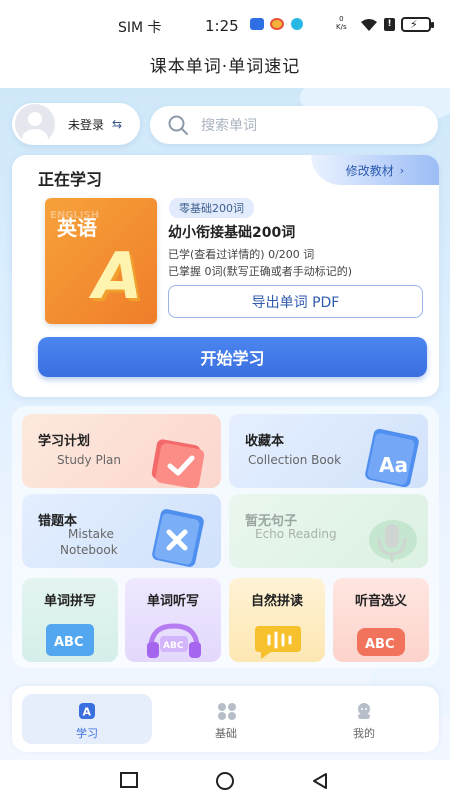 The height and width of the screenshot is (800, 450). Describe the element at coordinates (178, 125) in the screenshot. I see `search-icon` at that location.